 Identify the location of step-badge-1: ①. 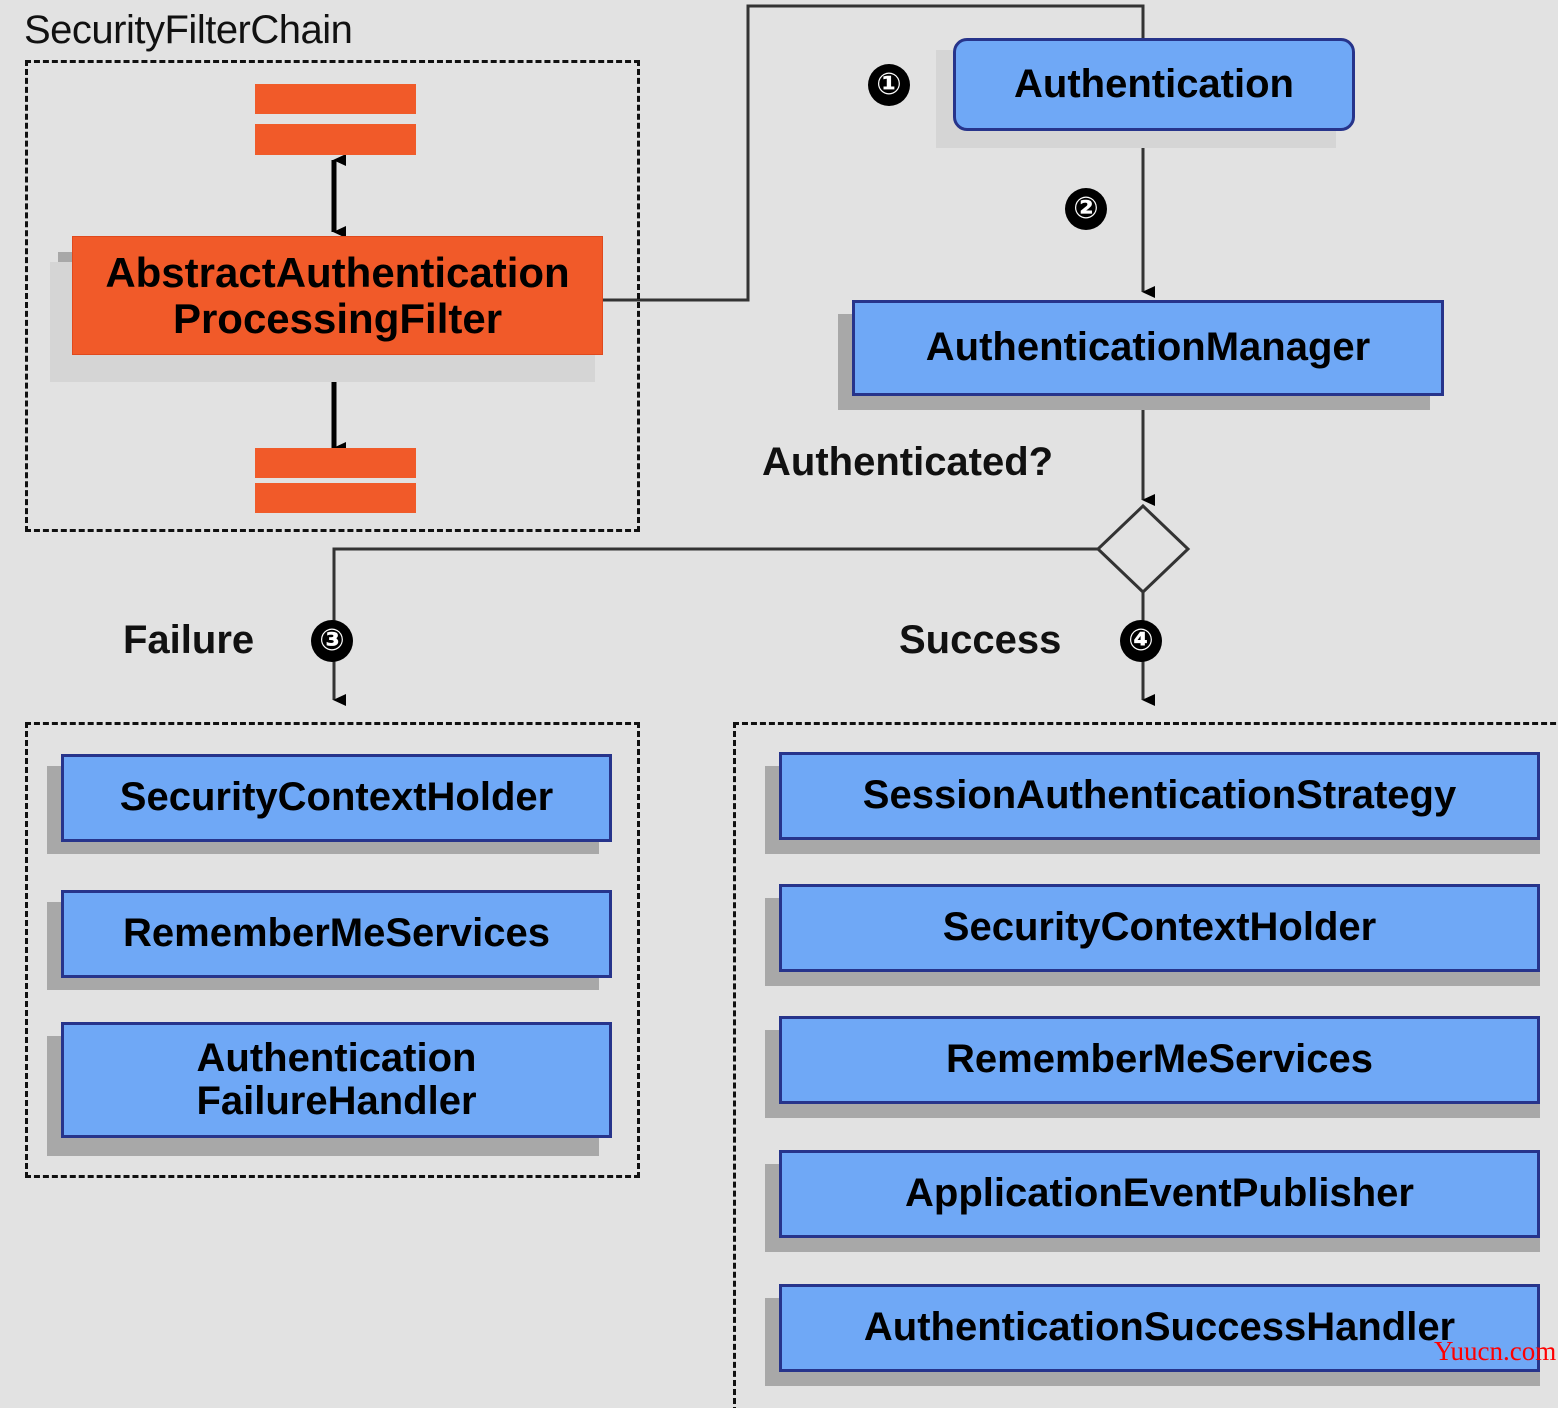
(889, 85).